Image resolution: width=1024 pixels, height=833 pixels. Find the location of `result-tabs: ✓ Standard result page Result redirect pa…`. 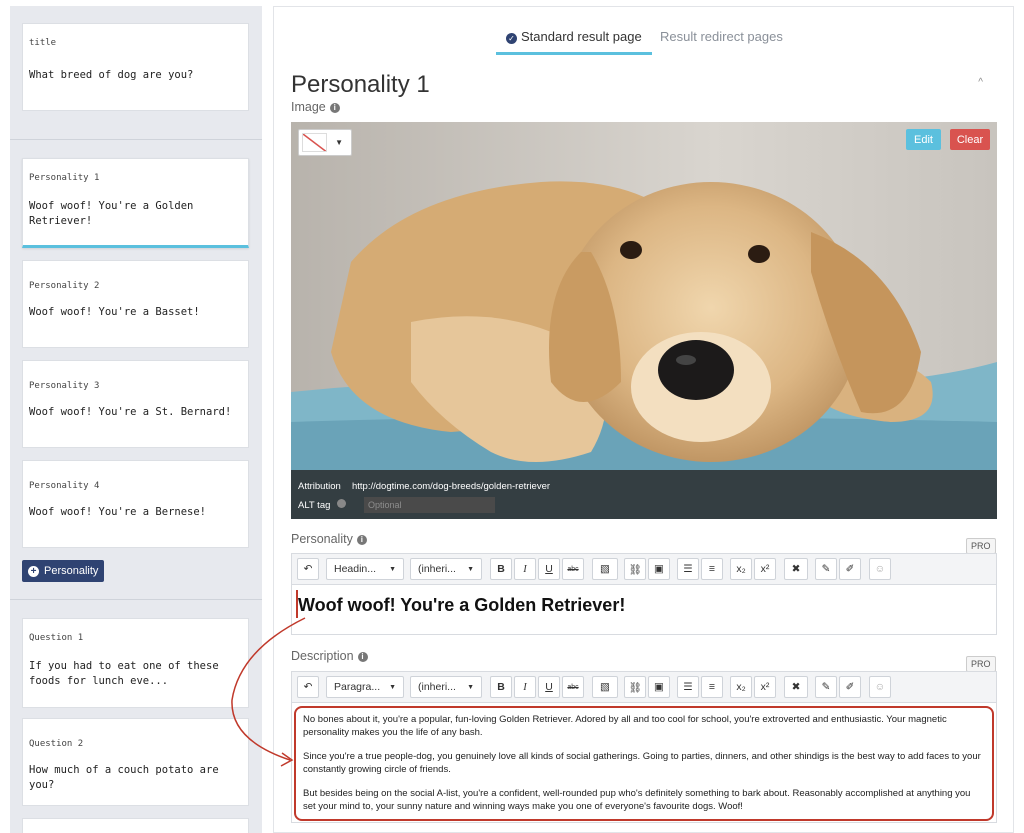

result-tabs: ✓ Standard result page Result redirect pa… is located at coordinates (644, 44).